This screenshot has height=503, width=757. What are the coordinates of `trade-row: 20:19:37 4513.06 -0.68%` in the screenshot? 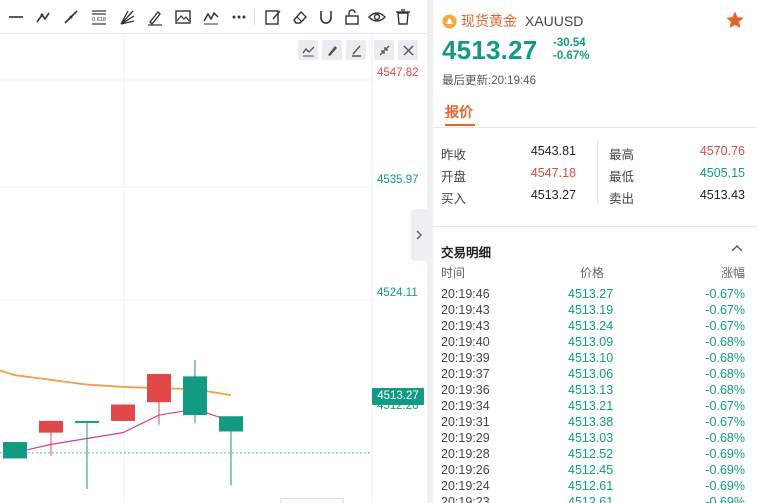 It's located at (595, 374).